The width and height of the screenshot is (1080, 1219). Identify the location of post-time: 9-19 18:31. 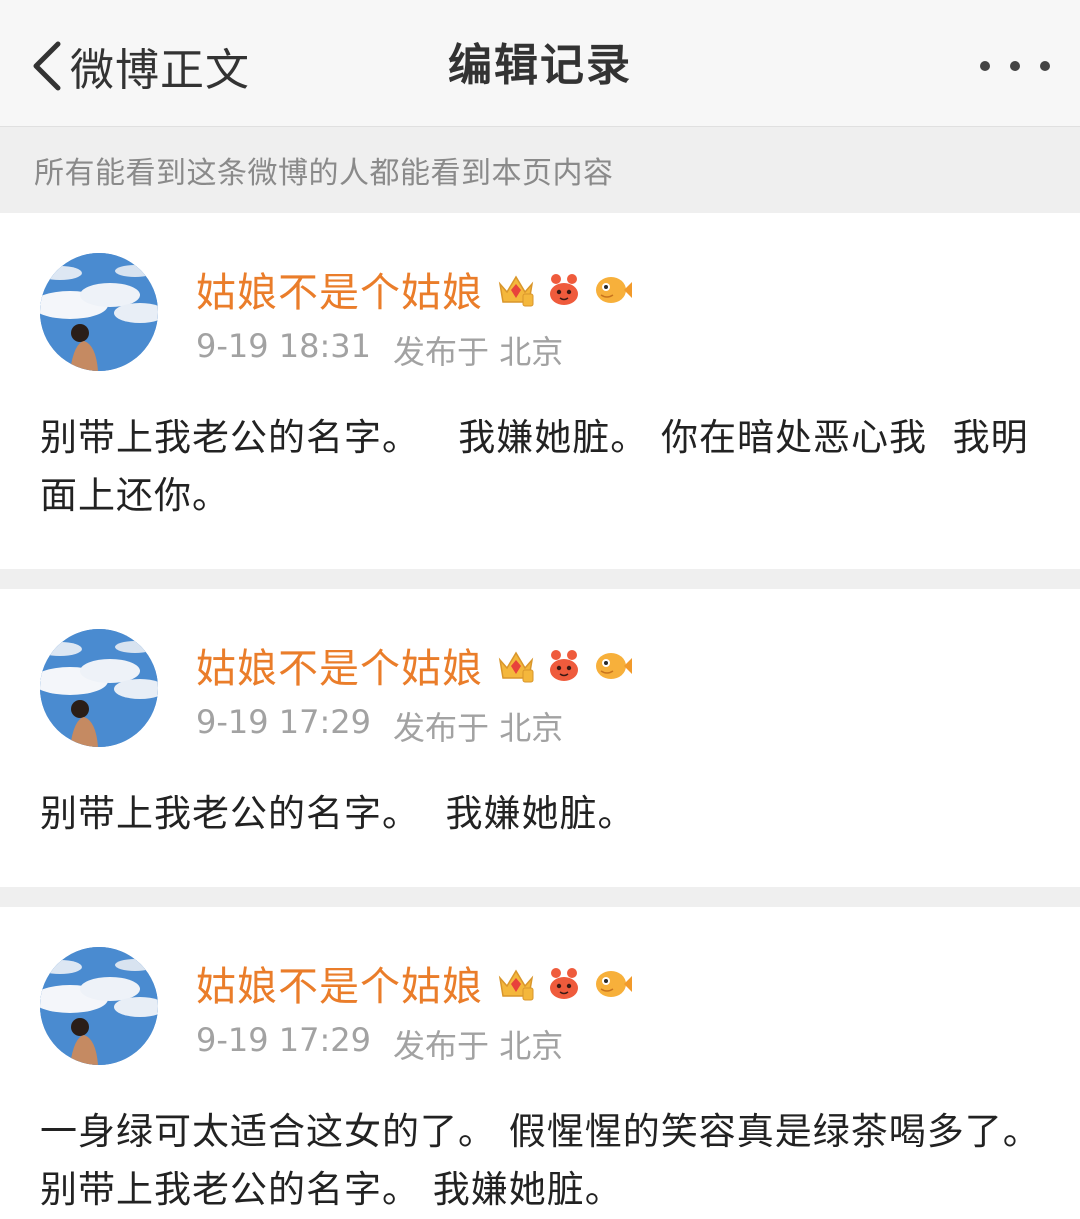
(284, 346).